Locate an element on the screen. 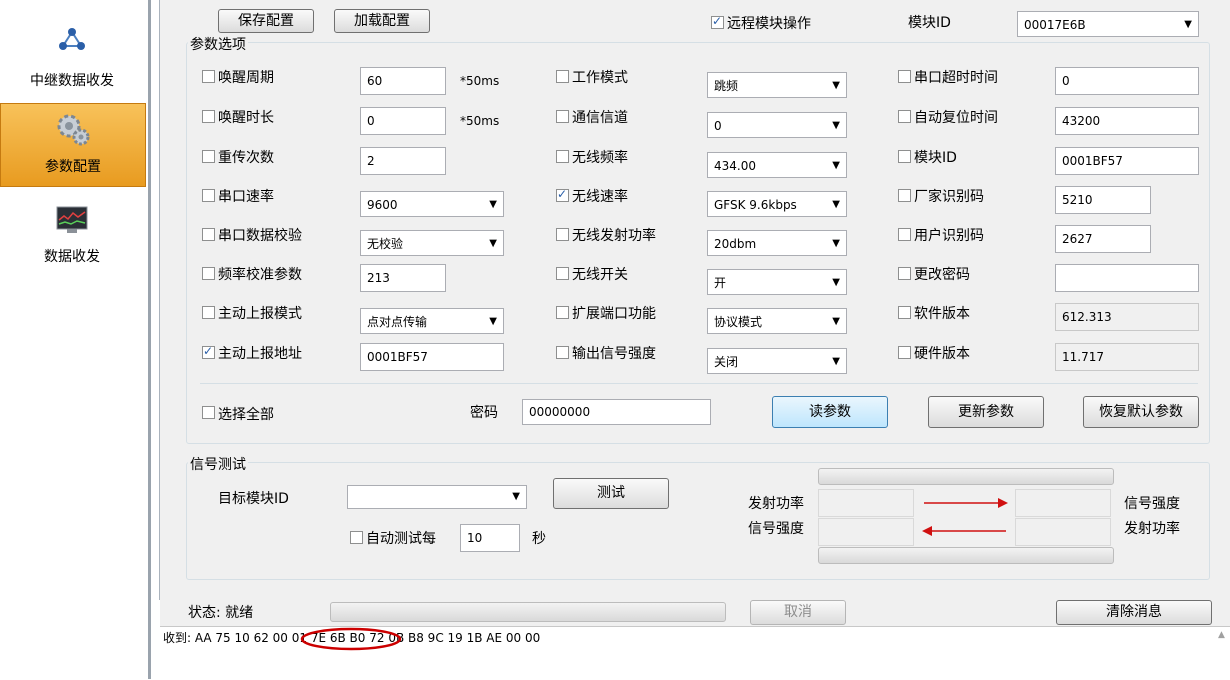 Image resolution: width=1230 pixels, height=680 pixels. remote-module-checkbox is located at coordinates (717, 21).